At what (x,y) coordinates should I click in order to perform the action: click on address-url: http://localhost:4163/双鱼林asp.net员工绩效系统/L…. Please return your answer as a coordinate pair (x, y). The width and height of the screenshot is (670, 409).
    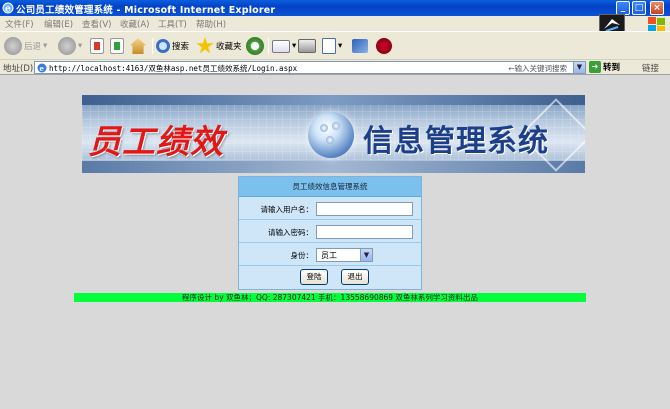
    Looking at the image, I should click on (173, 68).